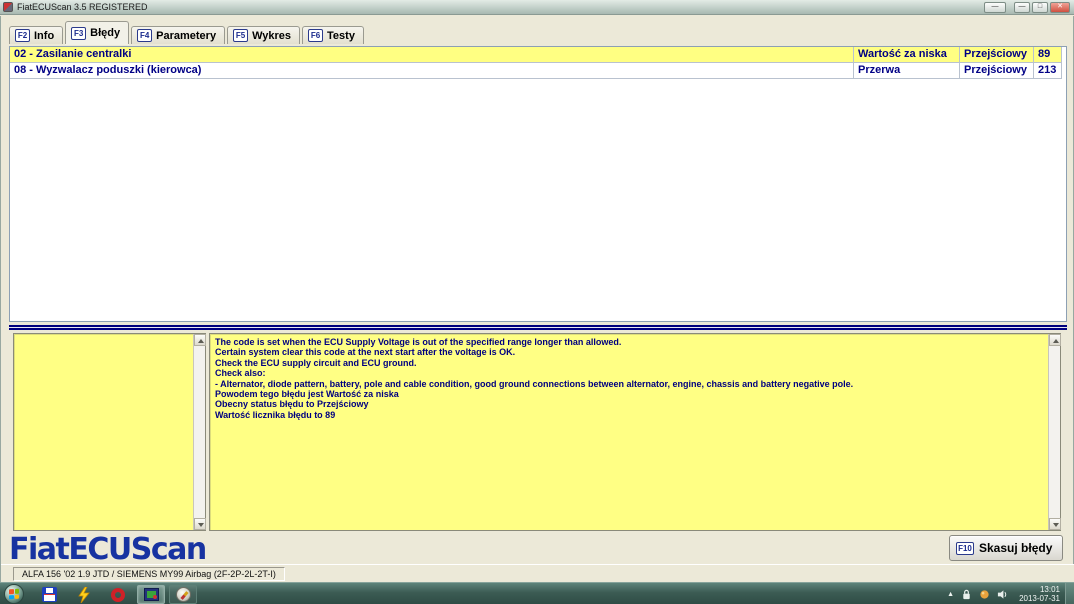 This screenshot has height=604, width=1074. Describe the element at coordinates (965, 548) in the screenshot. I see `f10-key-badge: F10` at that location.